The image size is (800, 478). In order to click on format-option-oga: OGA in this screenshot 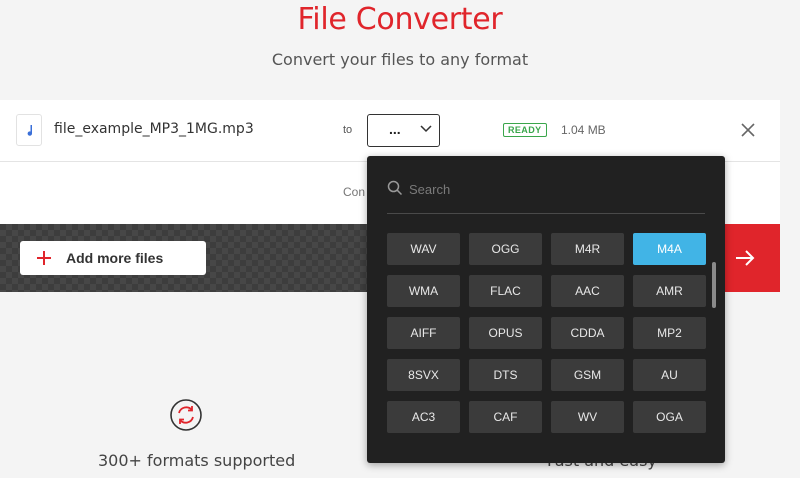, I will do `click(669, 417)`.